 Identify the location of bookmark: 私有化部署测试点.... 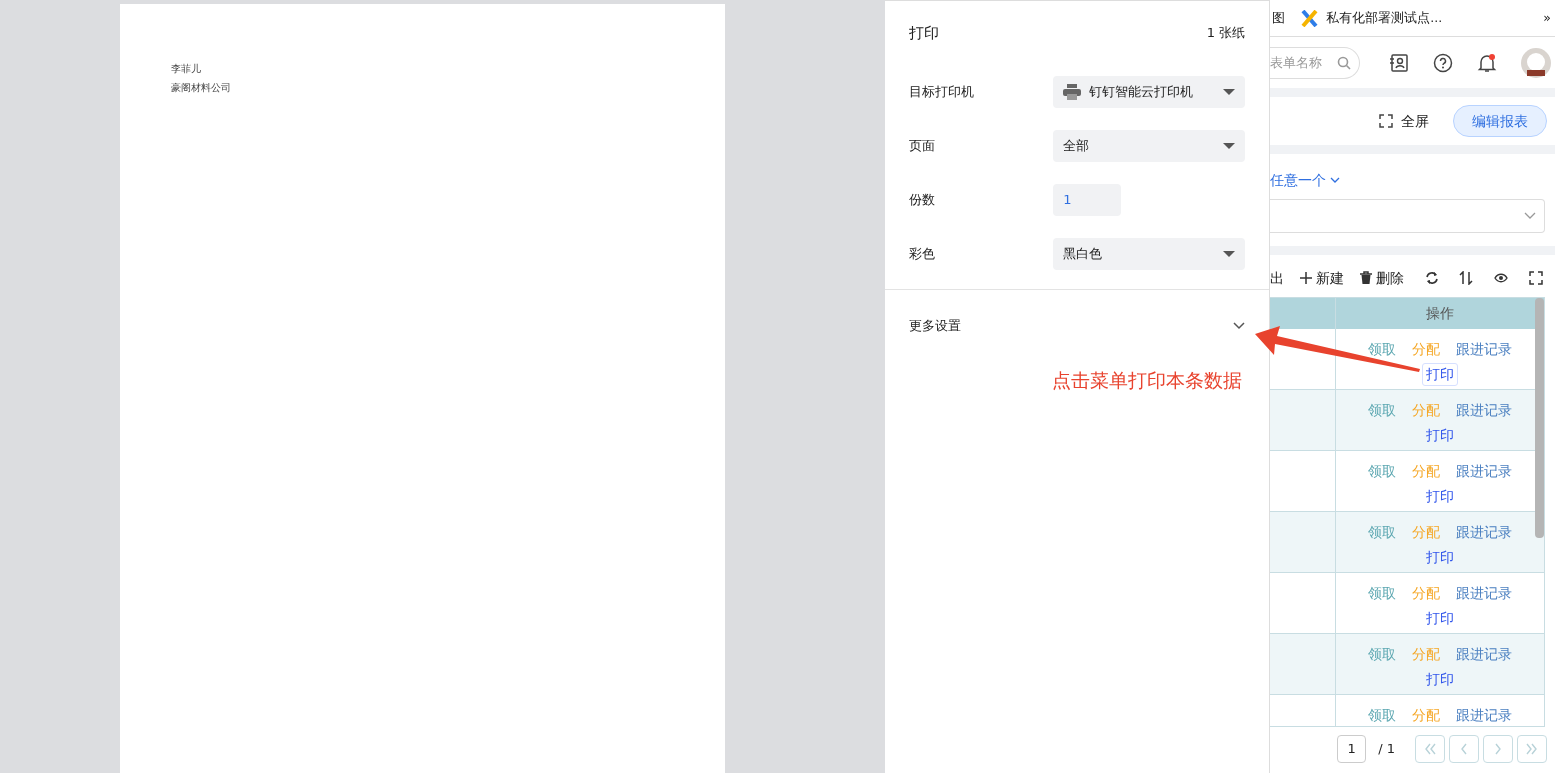
(1372, 18).